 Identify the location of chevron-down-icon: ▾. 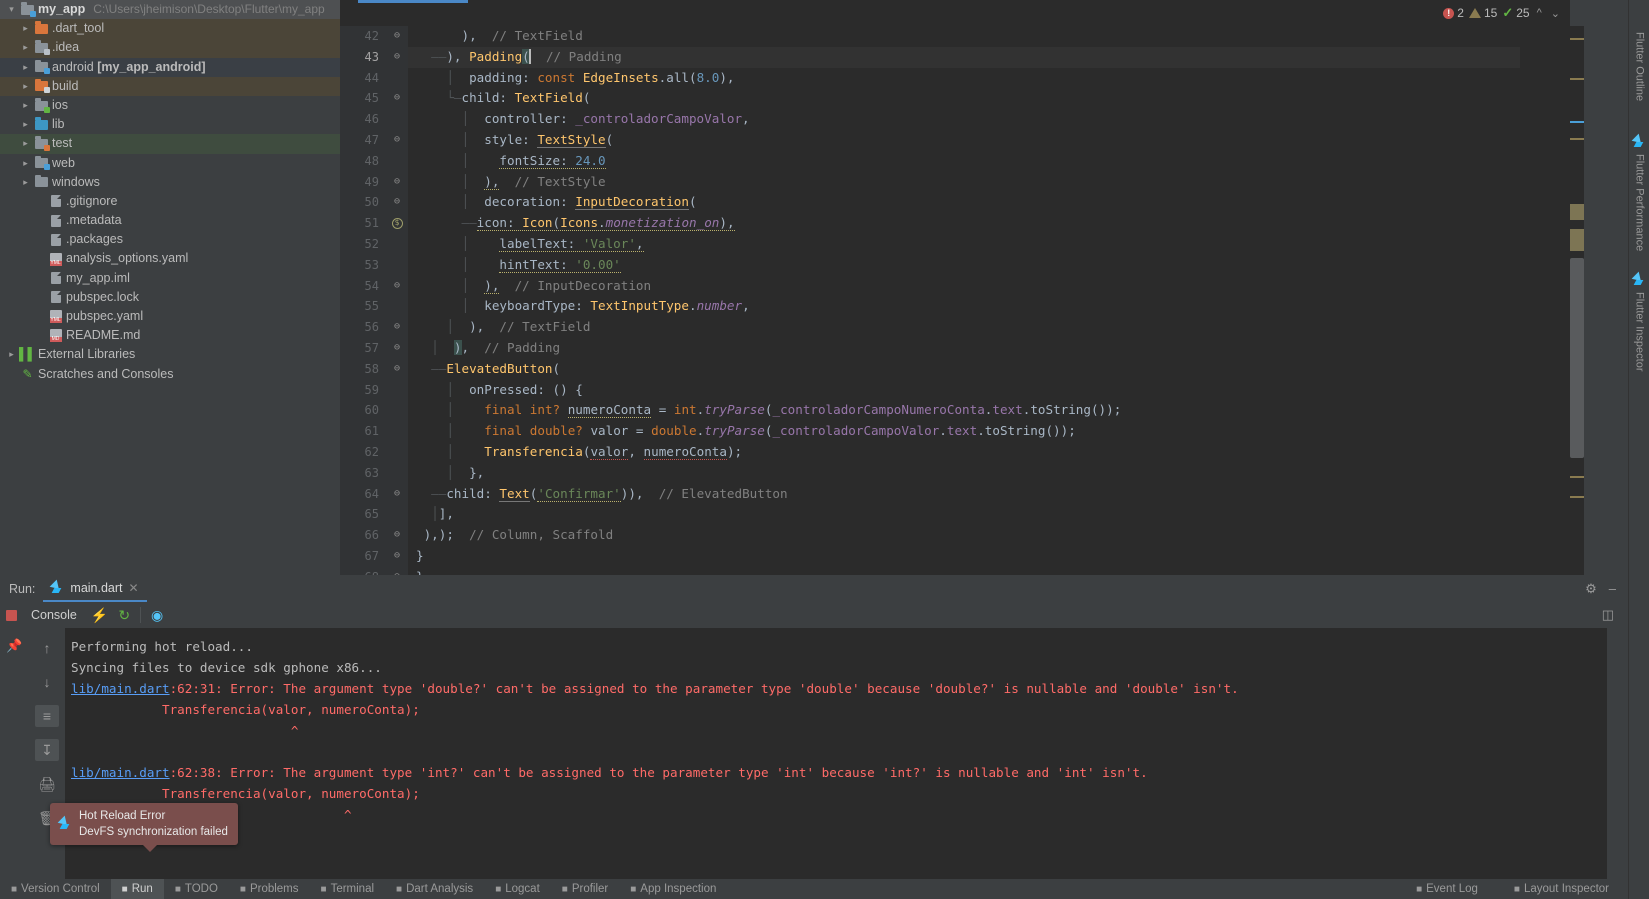
(11, 9).